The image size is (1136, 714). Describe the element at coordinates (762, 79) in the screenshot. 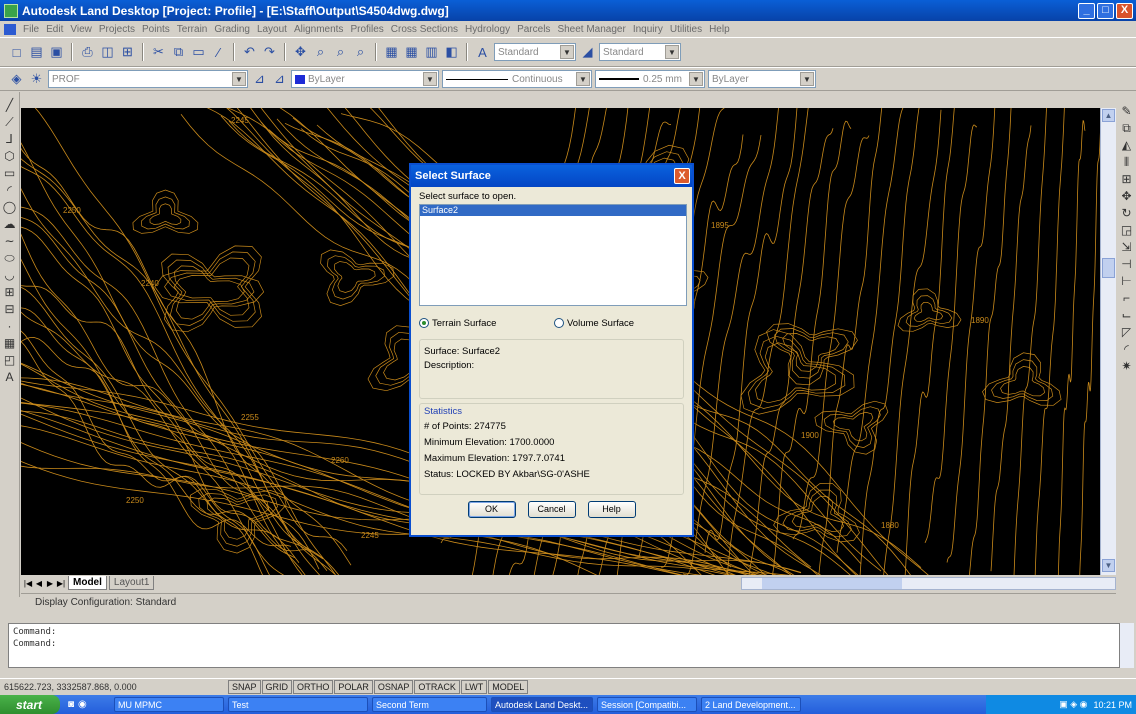

I see `plotstyle-select: ByLayer ▼` at that location.